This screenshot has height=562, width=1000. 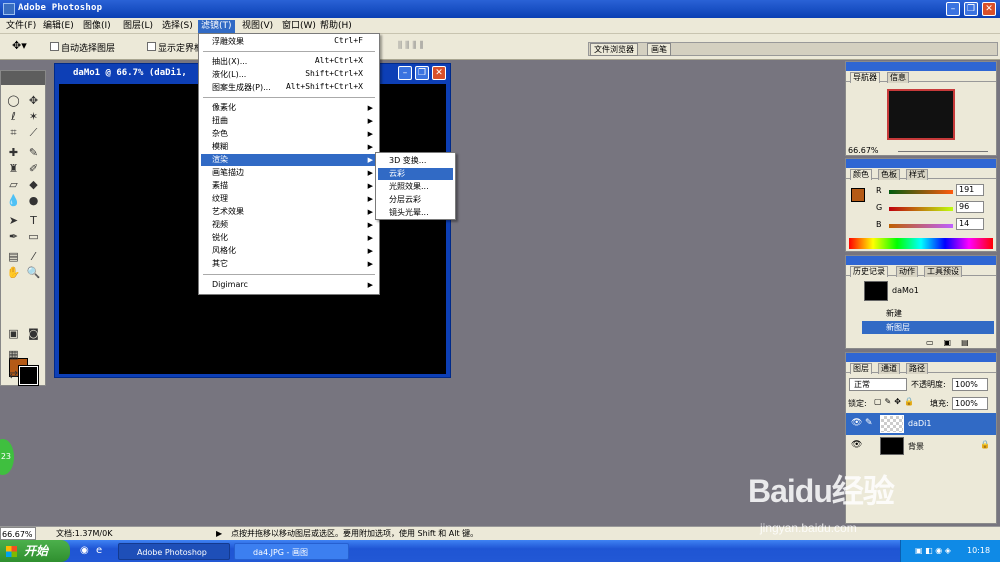 What do you see at coordinates (138, 26) in the screenshot?
I see `menu-layer: 图层(L)` at bounding box center [138, 26].